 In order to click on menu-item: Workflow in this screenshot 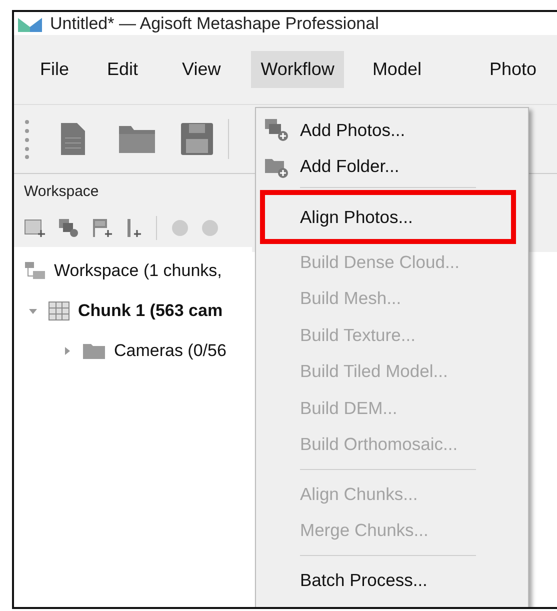, I will do `click(297, 69)`.